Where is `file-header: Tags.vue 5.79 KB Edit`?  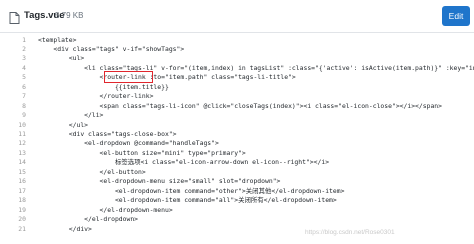
file-header: Tags.vue 5.79 KB Edit is located at coordinates (237, 16).